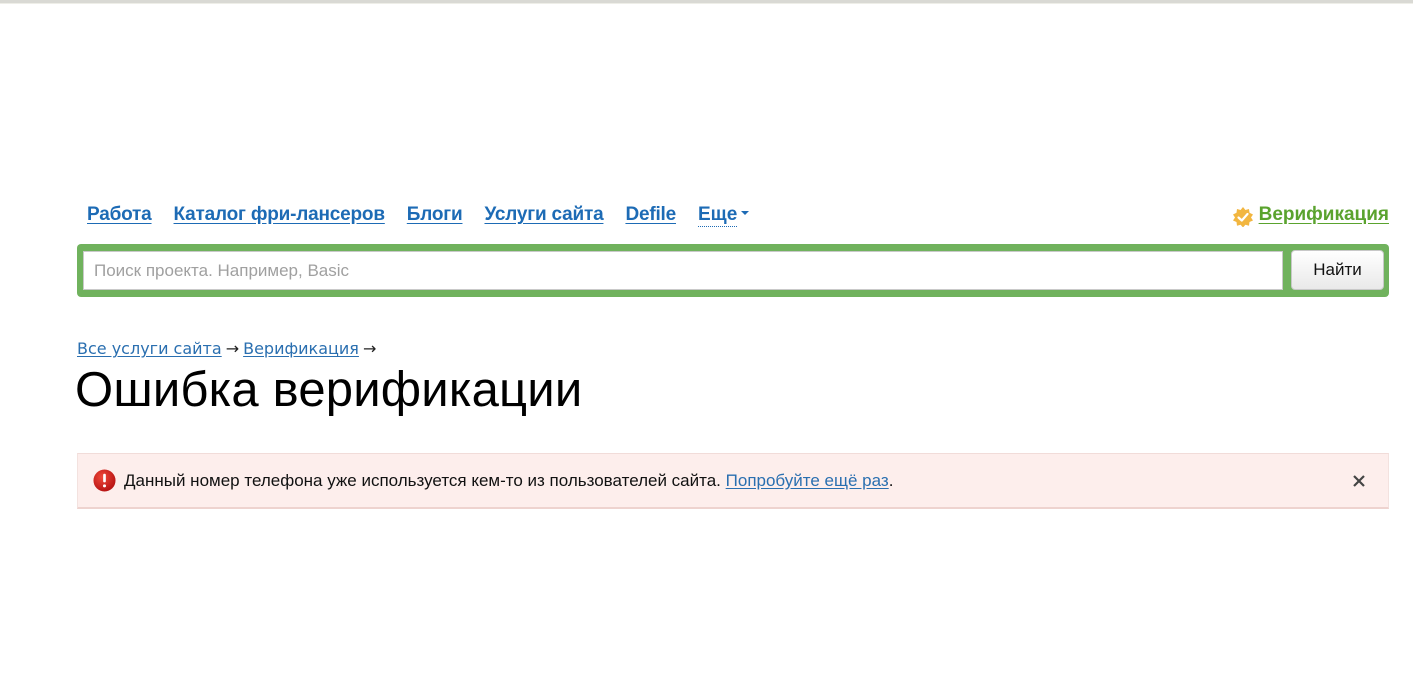 This screenshot has height=684, width=1413. Describe the element at coordinates (279, 215) in the screenshot. I see `nav-item-freelancers-catalog: Каталог фри-лансеров` at that location.